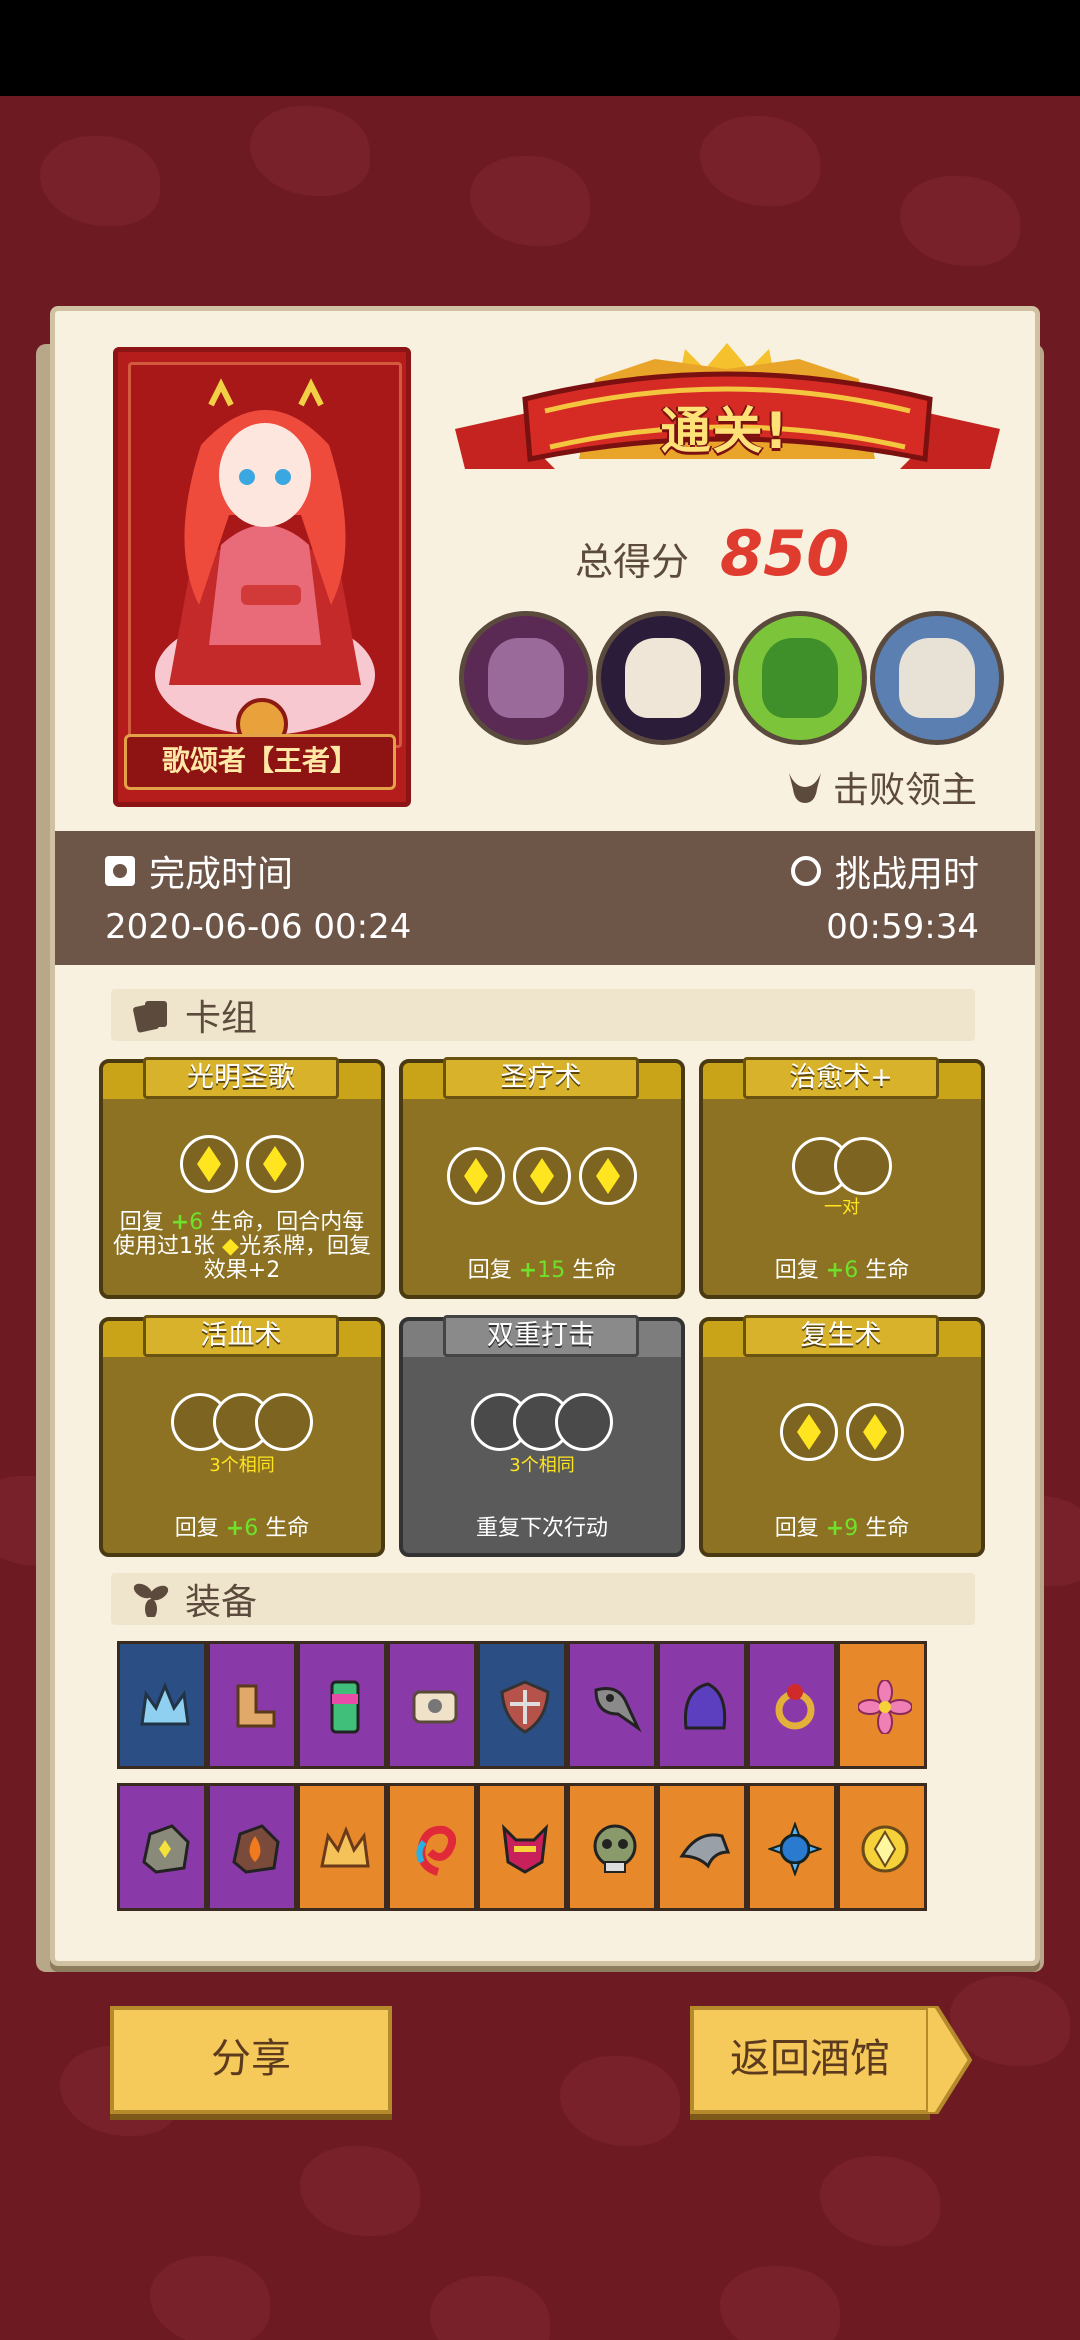 This screenshot has width=1080, height=2340. Describe the element at coordinates (221, 1602) in the screenshot. I see `equipment-title: 装备` at that location.